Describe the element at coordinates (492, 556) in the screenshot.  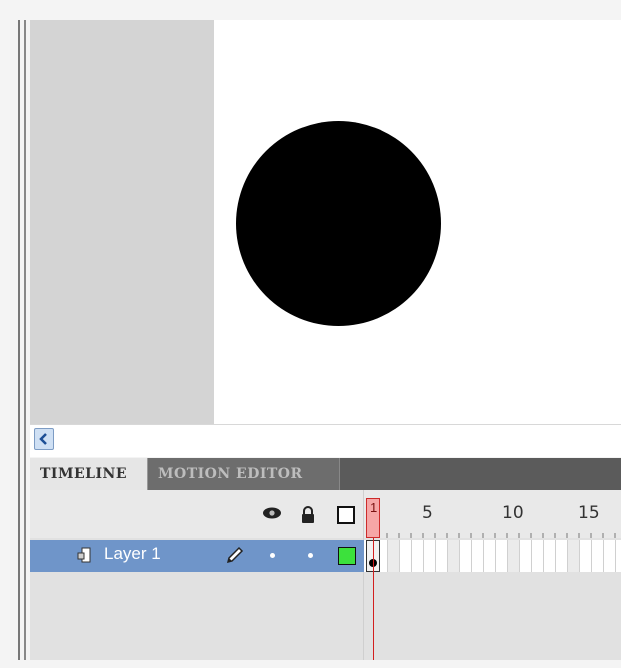
I see `frame-cells` at that location.